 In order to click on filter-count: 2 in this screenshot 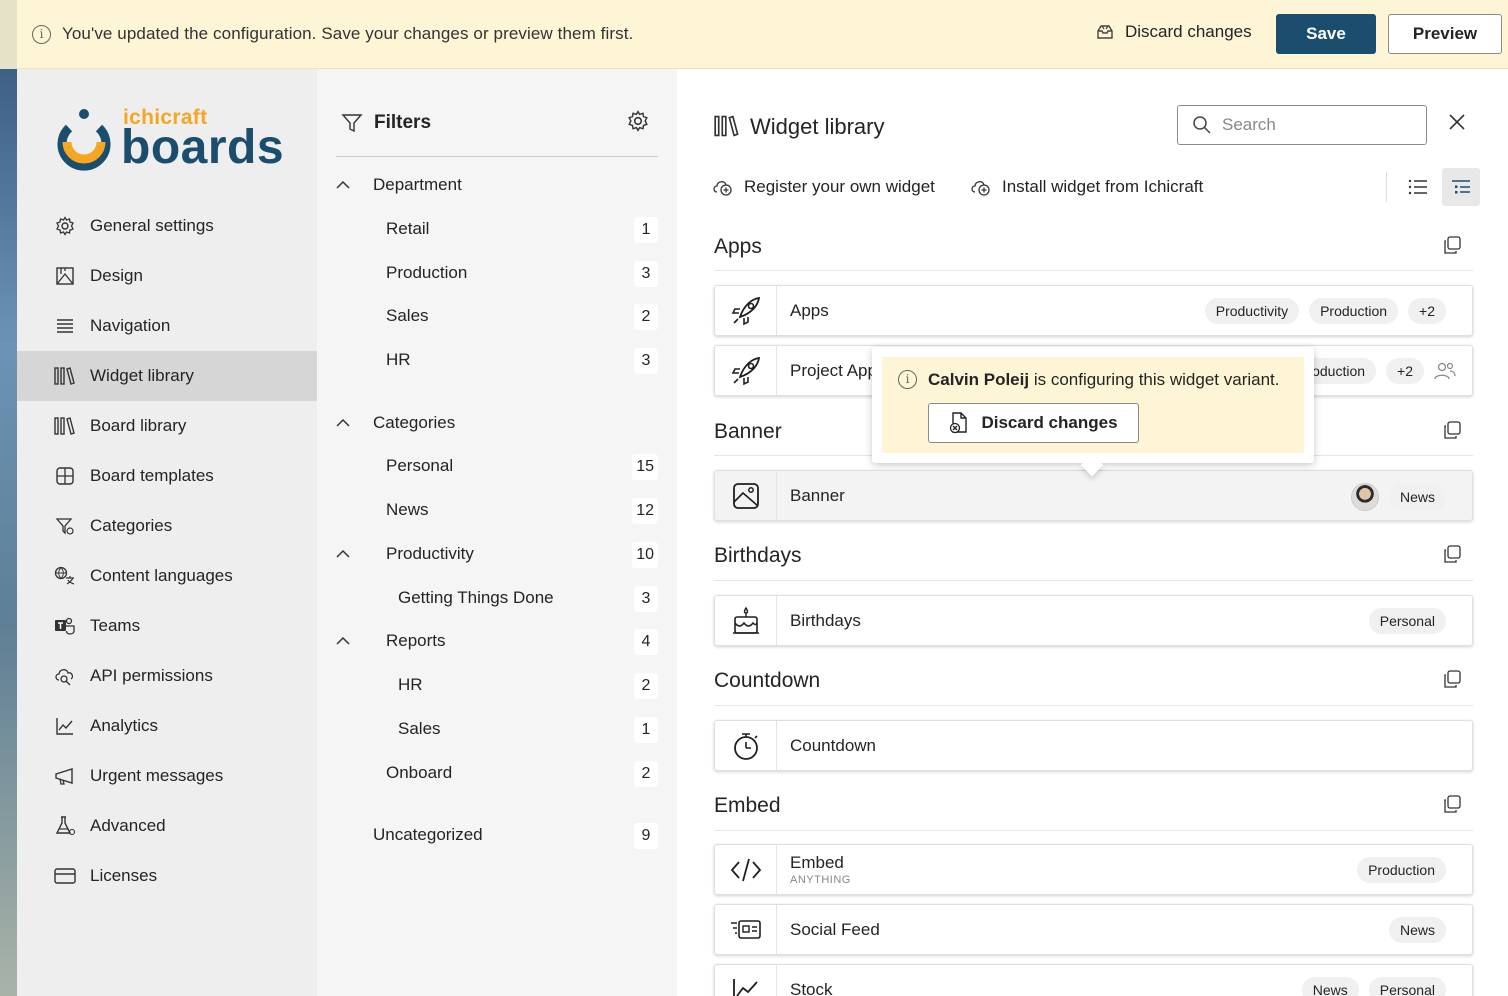, I will do `click(646, 774)`.